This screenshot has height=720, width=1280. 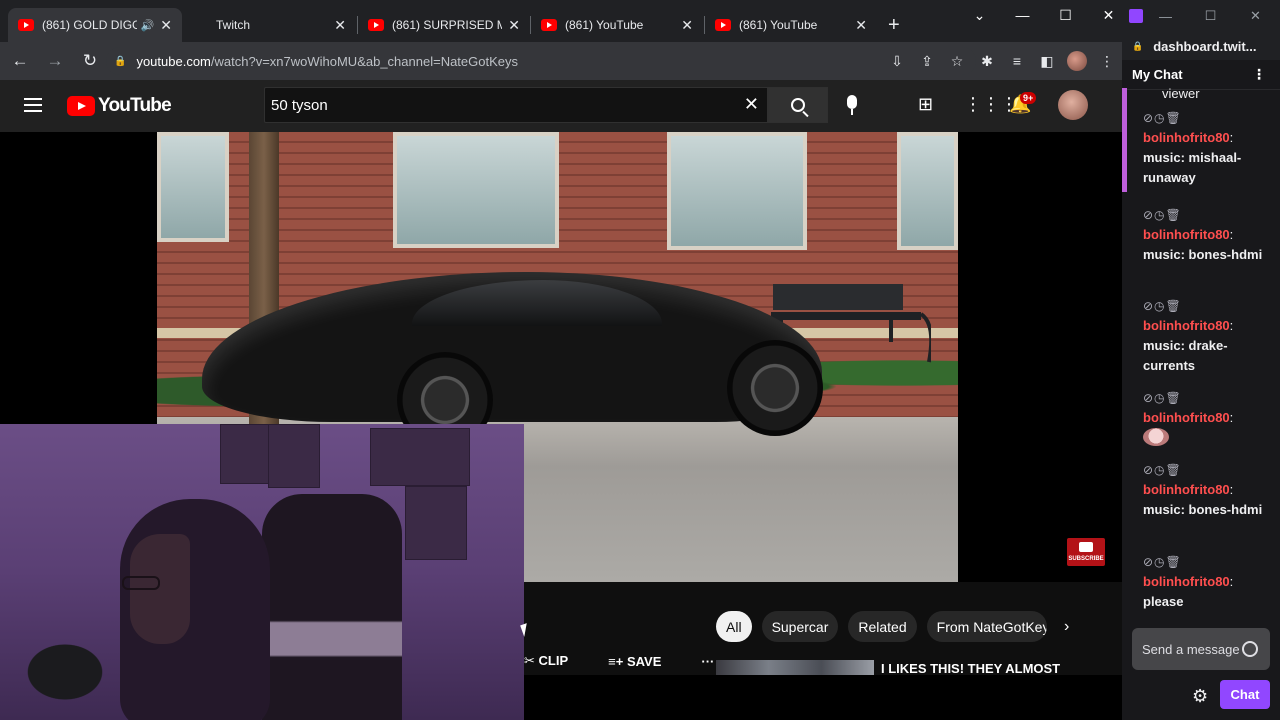 What do you see at coordinates (1181, 93) in the screenshot?
I see `chat-message-tail: viewer` at bounding box center [1181, 93].